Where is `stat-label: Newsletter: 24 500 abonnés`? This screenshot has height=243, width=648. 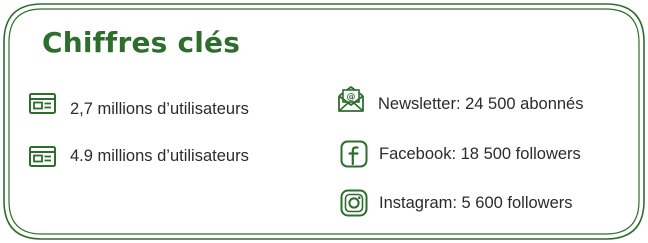
stat-label: Newsletter: 24 500 abonnés is located at coordinates (481, 103).